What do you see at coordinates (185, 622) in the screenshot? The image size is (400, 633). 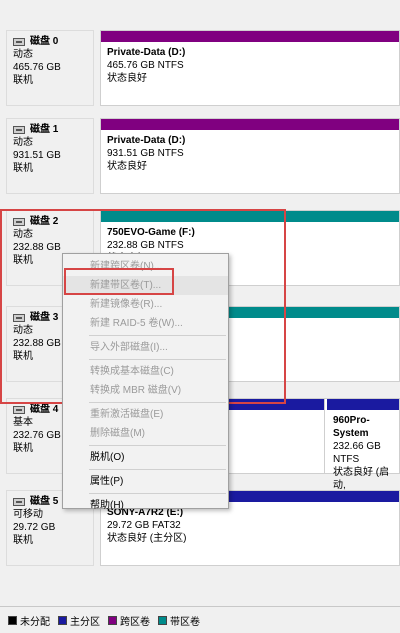 I see `legend-label: 带区卷` at bounding box center [185, 622].